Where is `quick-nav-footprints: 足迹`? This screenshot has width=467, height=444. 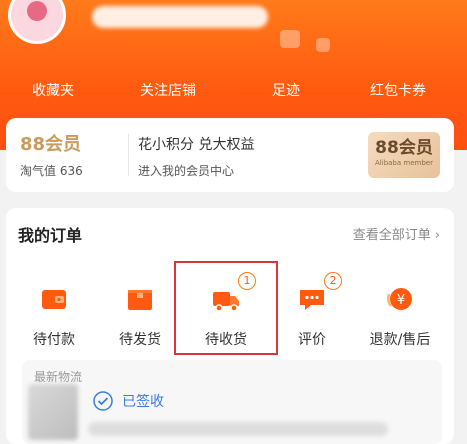
quick-nav-footprints: 足迹 is located at coordinates (286, 90).